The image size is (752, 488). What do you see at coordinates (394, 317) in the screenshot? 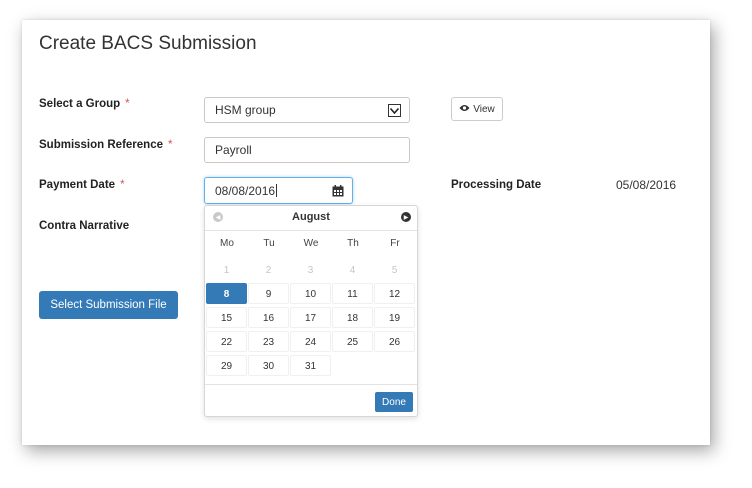
I see `calendar-day: 19` at bounding box center [394, 317].